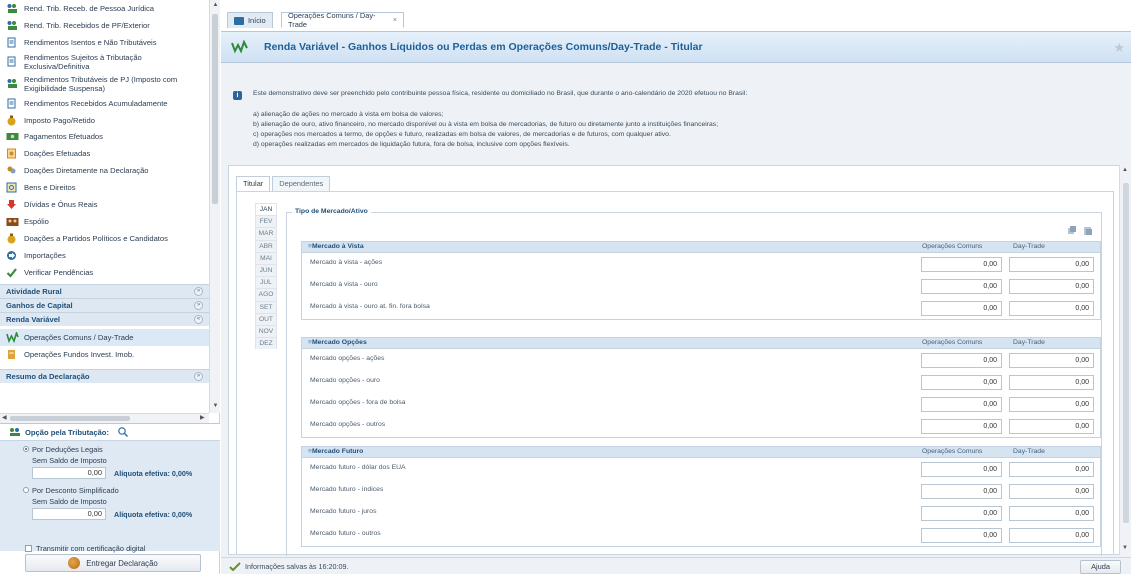 This screenshot has height=574, width=1131. What do you see at coordinates (266, 257) in the screenshot?
I see `month-tab: MAI` at bounding box center [266, 257].